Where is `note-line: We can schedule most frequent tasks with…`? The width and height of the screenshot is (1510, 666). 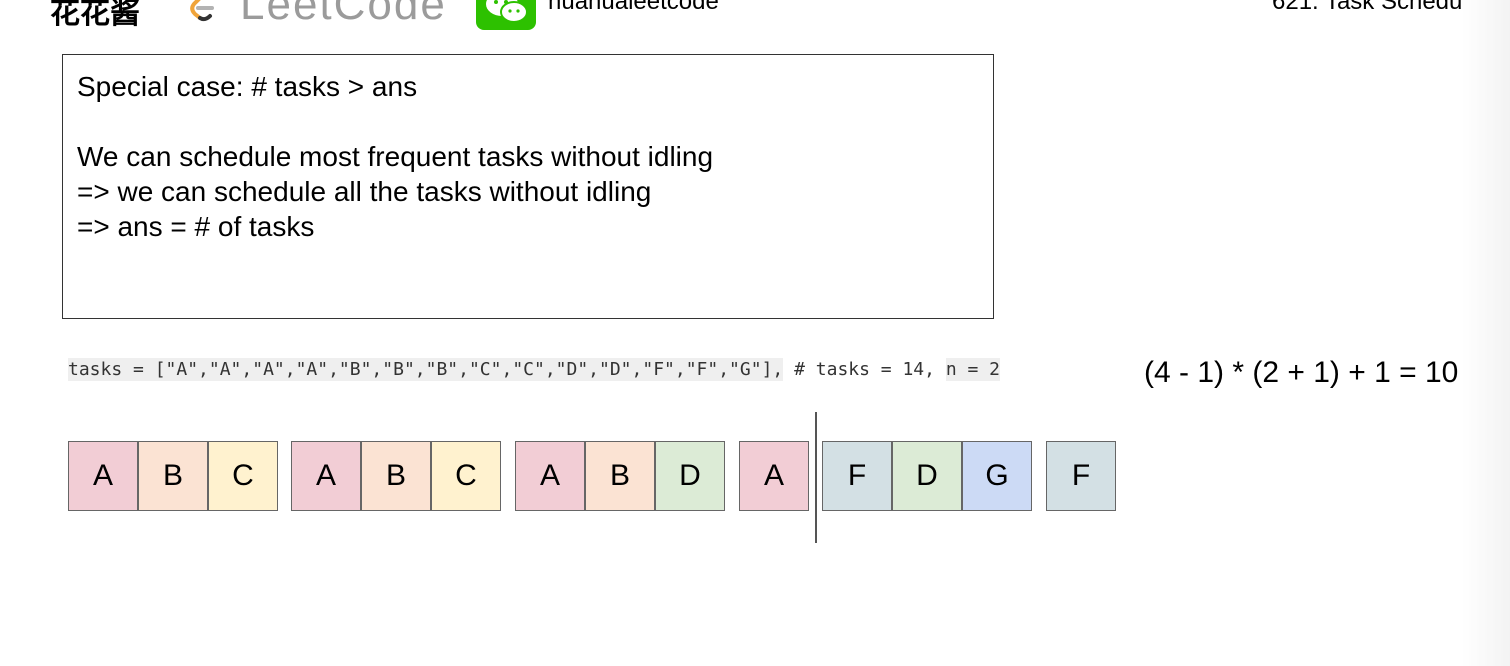
note-line: We can schedule most frequent tasks with… is located at coordinates (395, 156).